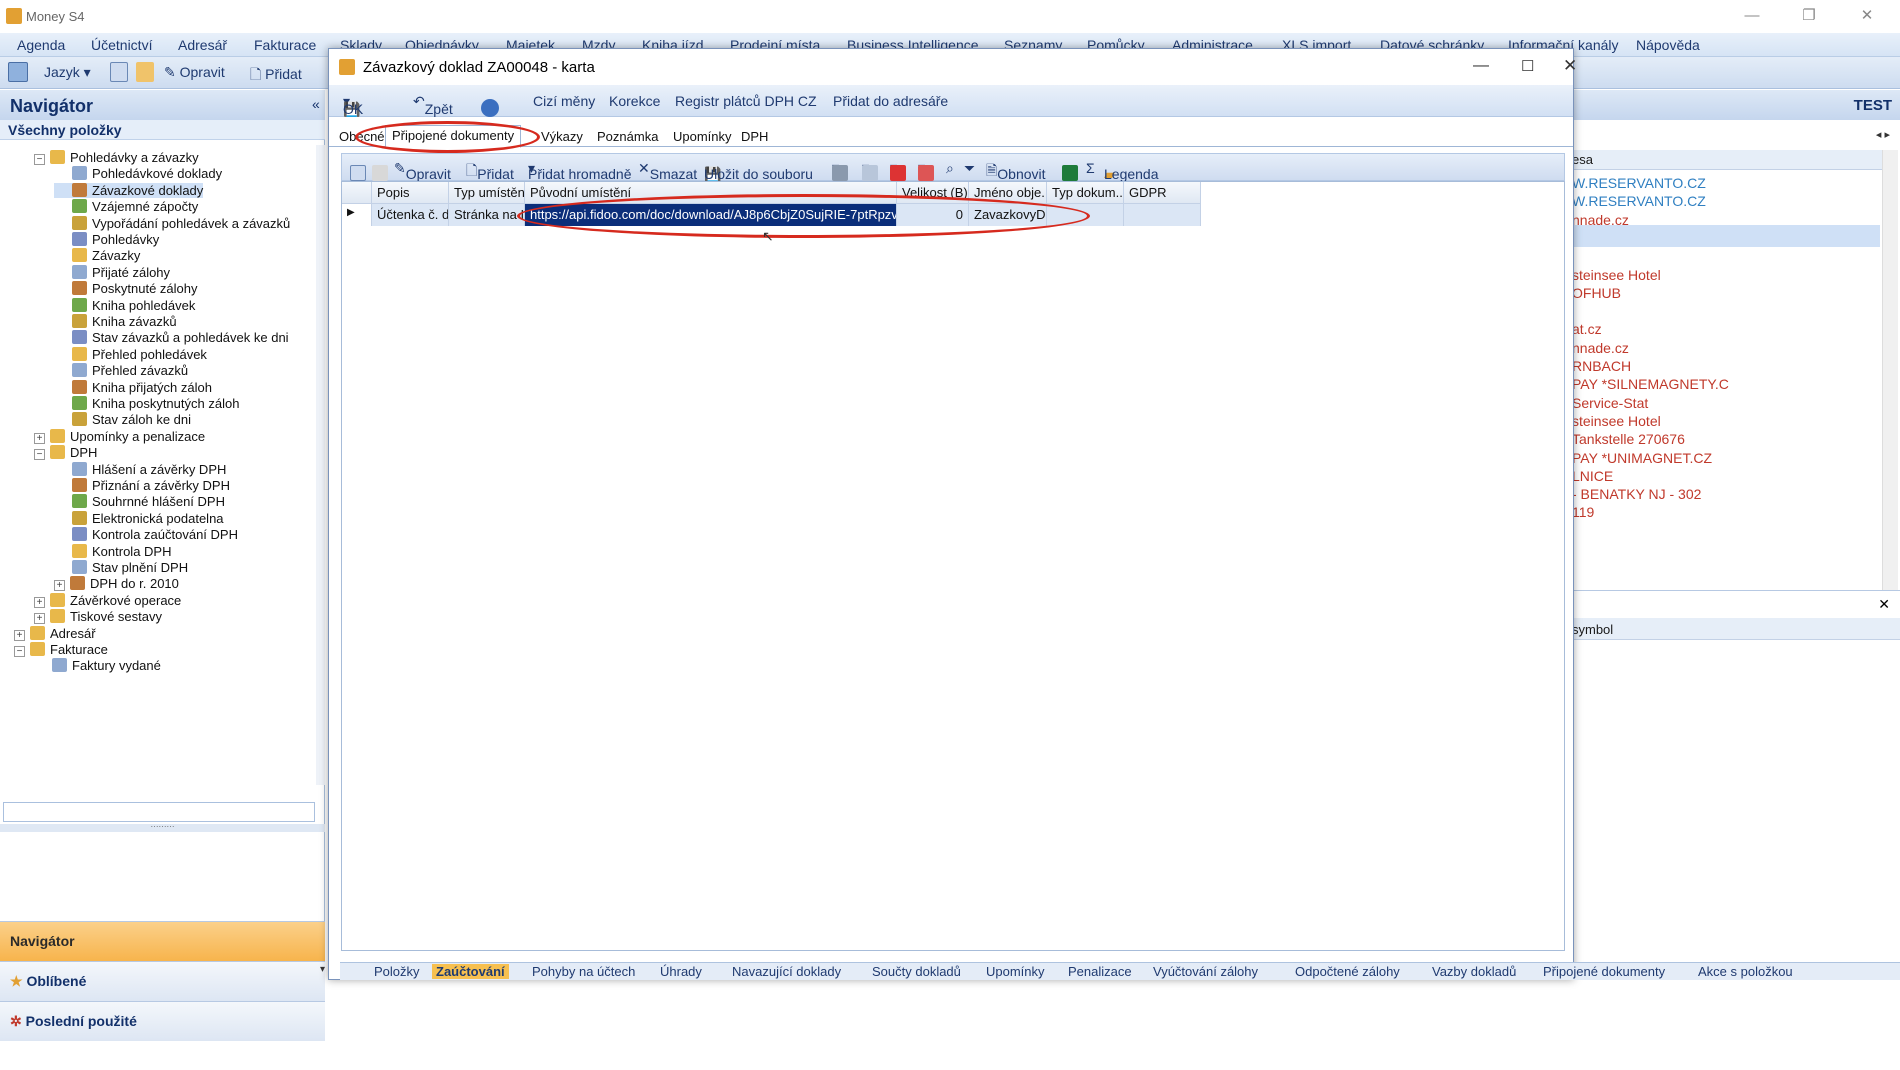 This screenshot has height=1070, width=1900. What do you see at coordinates (1090, 168) in the screenshot?
I see `sum-icon: Σ` at bounding box center [1090, 168].